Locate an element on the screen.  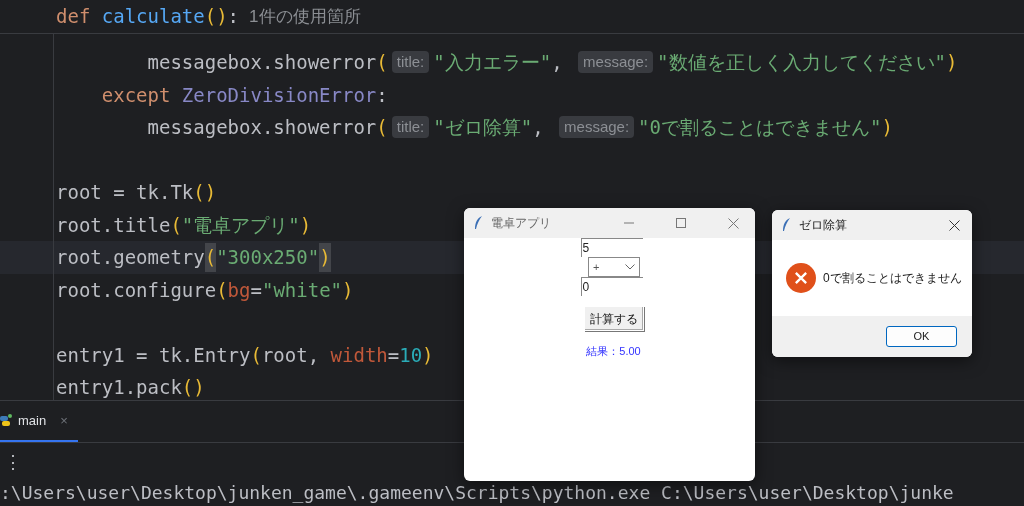
code-text: root.configure is located at coordinates (136, 290).